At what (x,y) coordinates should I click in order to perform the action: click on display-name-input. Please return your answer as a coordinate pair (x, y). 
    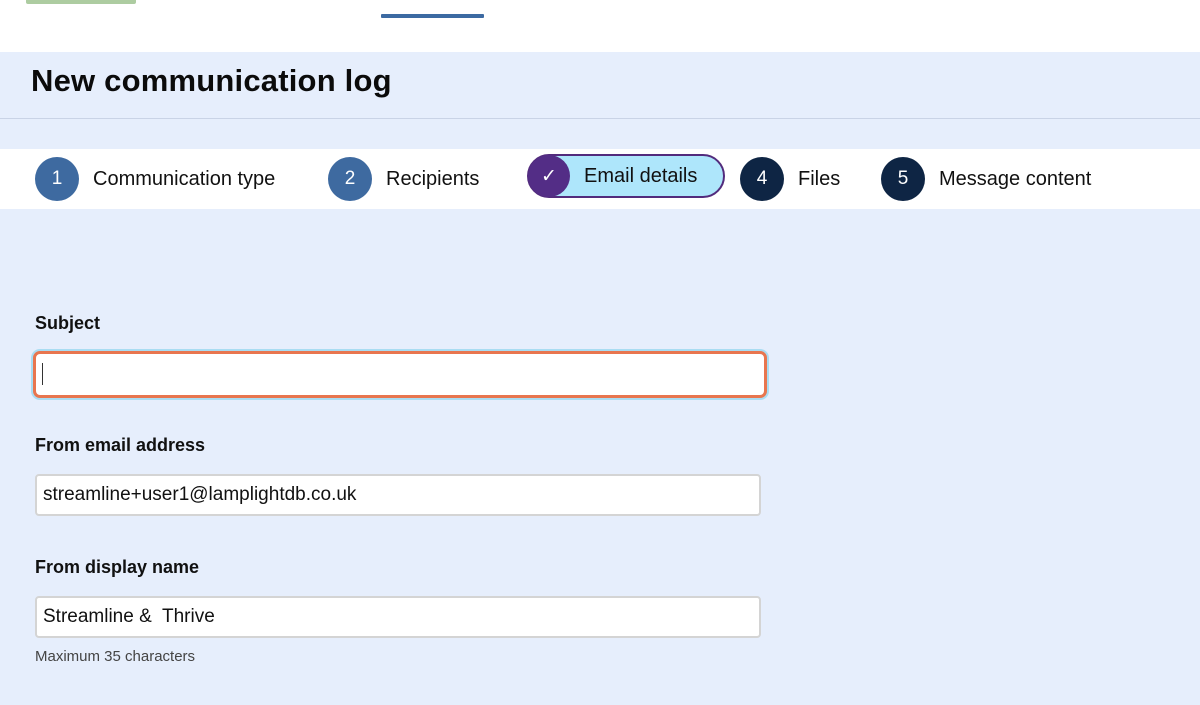
    Looking at the image, I should click on (398, 617).